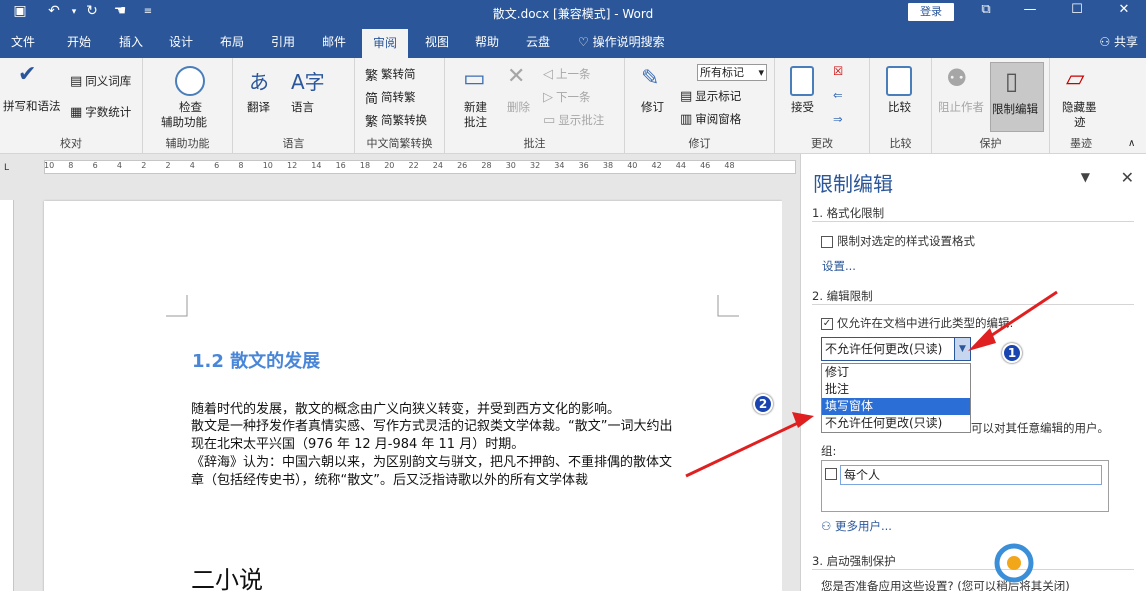  Describe the element at coordinates (567, 97) in the screenshot. I see `next-comment-button: ▷ 下一条` at that location.